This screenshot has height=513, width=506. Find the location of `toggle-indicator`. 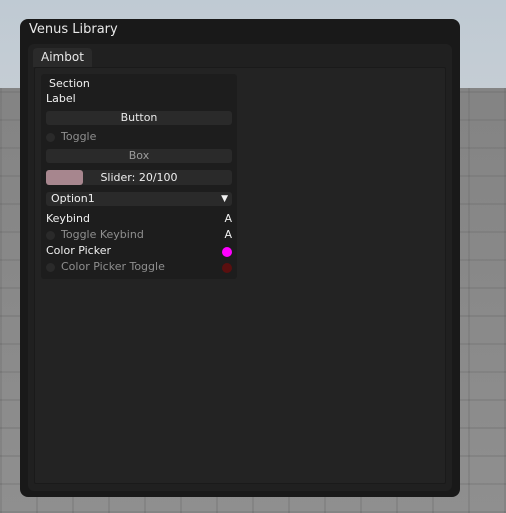

toggle-indicator is located at coordinates (50, 137).